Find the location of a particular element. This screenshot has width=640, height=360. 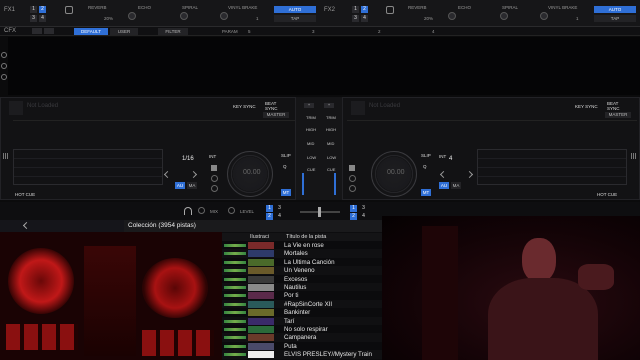

deck-1-mt-button: MT is located at coordinates (286, 192).